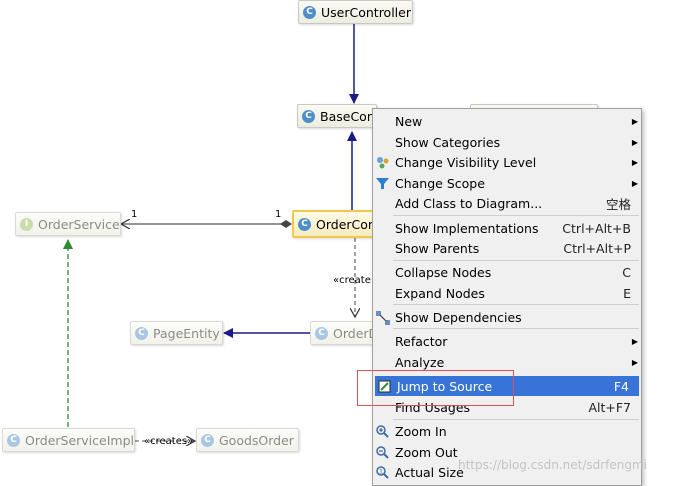  Describe the element at coordinates (426, 452) in the screenshot. I see `menu-item-label: Zoom Out` at that location.